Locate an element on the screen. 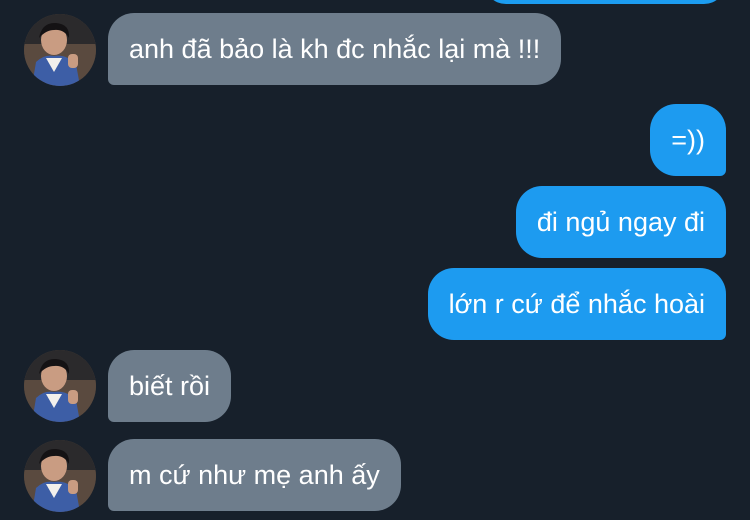  message-text: anh đã bảo là kh đc nhắc lại mà !!! is located at coordinates (335, 48).